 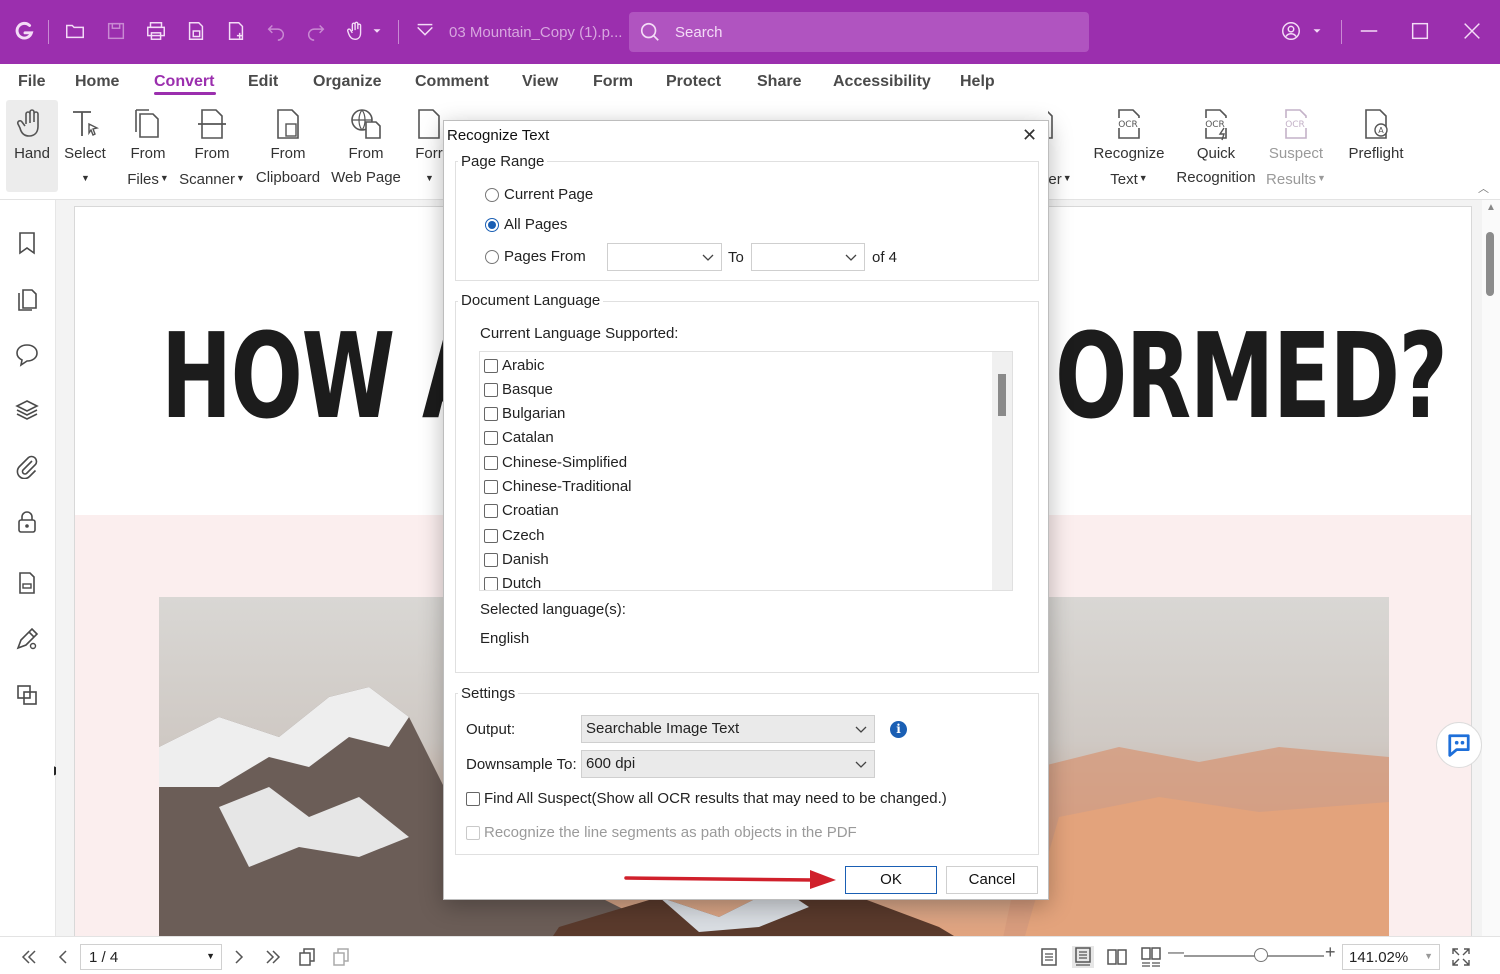 I want to click on language-item: Chinese-Simplified, so click(x=555, y=462).